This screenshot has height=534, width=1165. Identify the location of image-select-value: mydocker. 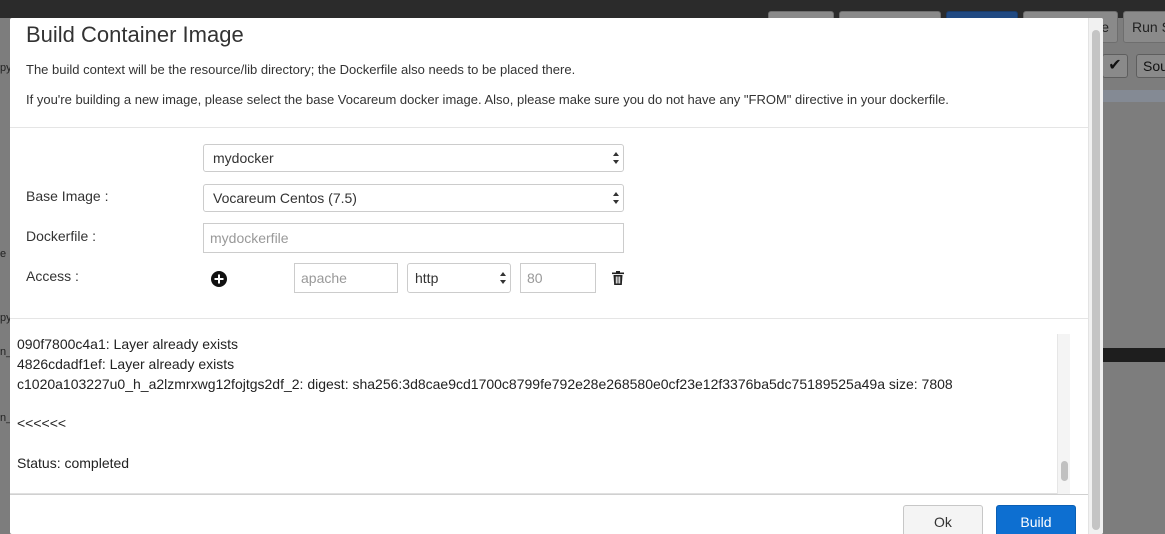
(243, 158).